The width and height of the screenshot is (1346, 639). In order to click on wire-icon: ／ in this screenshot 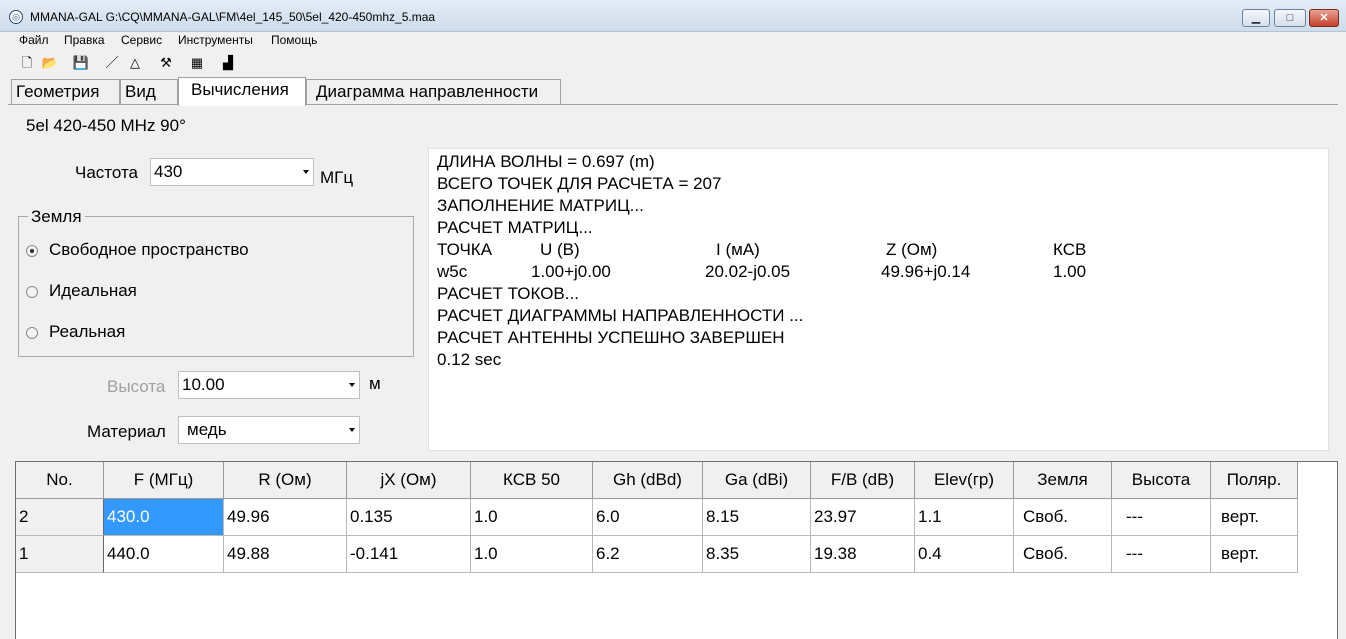, I will do `click(112, 63)`.